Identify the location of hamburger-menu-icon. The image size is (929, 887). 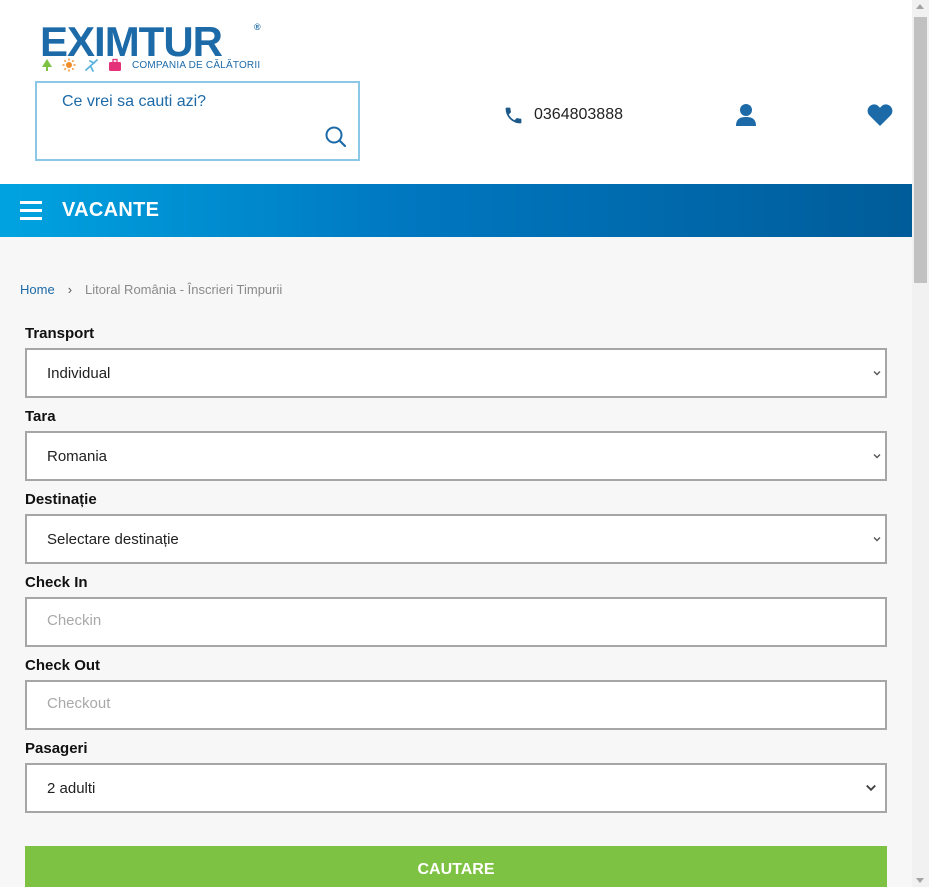
(31, 211).